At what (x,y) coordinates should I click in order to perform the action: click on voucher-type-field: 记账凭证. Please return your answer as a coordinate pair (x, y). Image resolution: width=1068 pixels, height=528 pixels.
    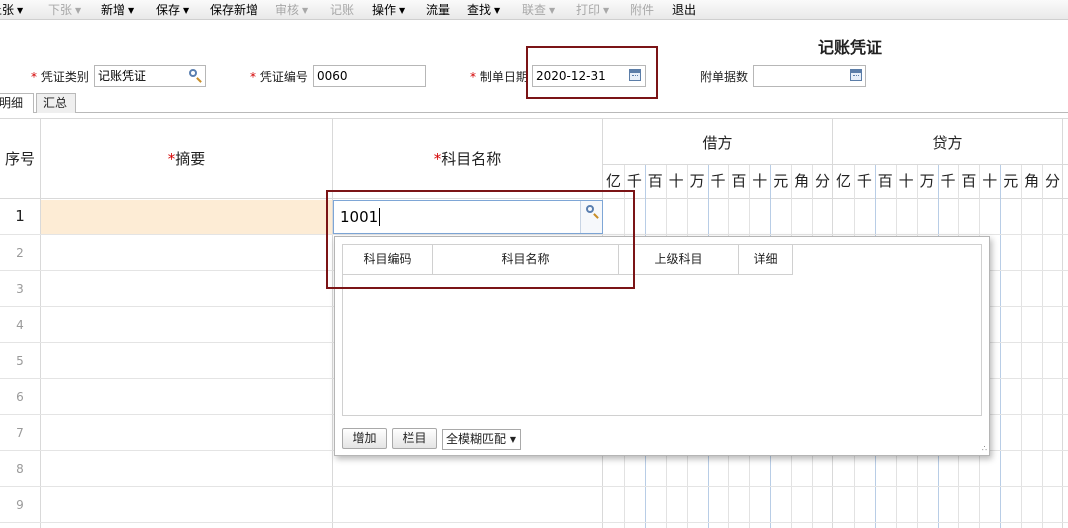
    Looking at the image, I should click on (150, 76).